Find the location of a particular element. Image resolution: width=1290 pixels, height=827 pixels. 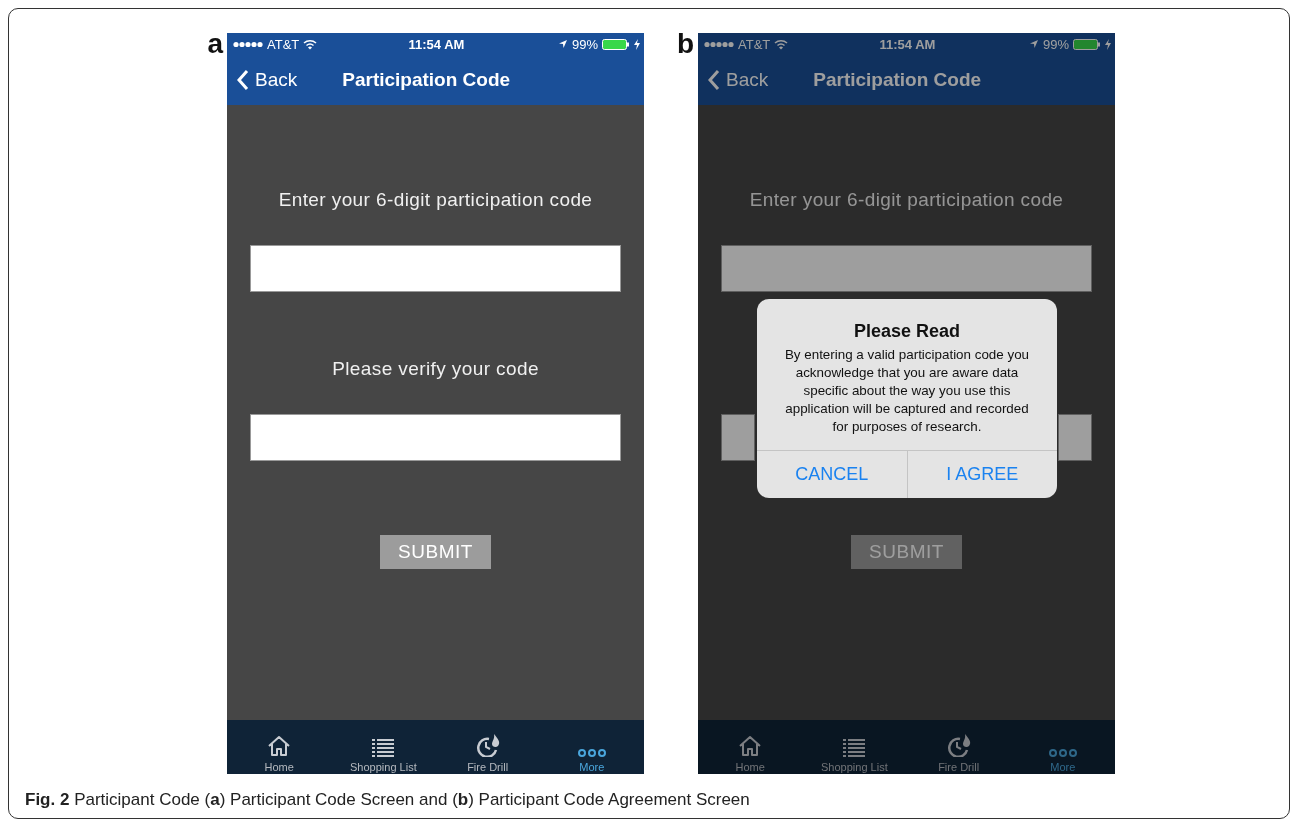

alert-button: CANCEL is located at coordinates (832, 474).